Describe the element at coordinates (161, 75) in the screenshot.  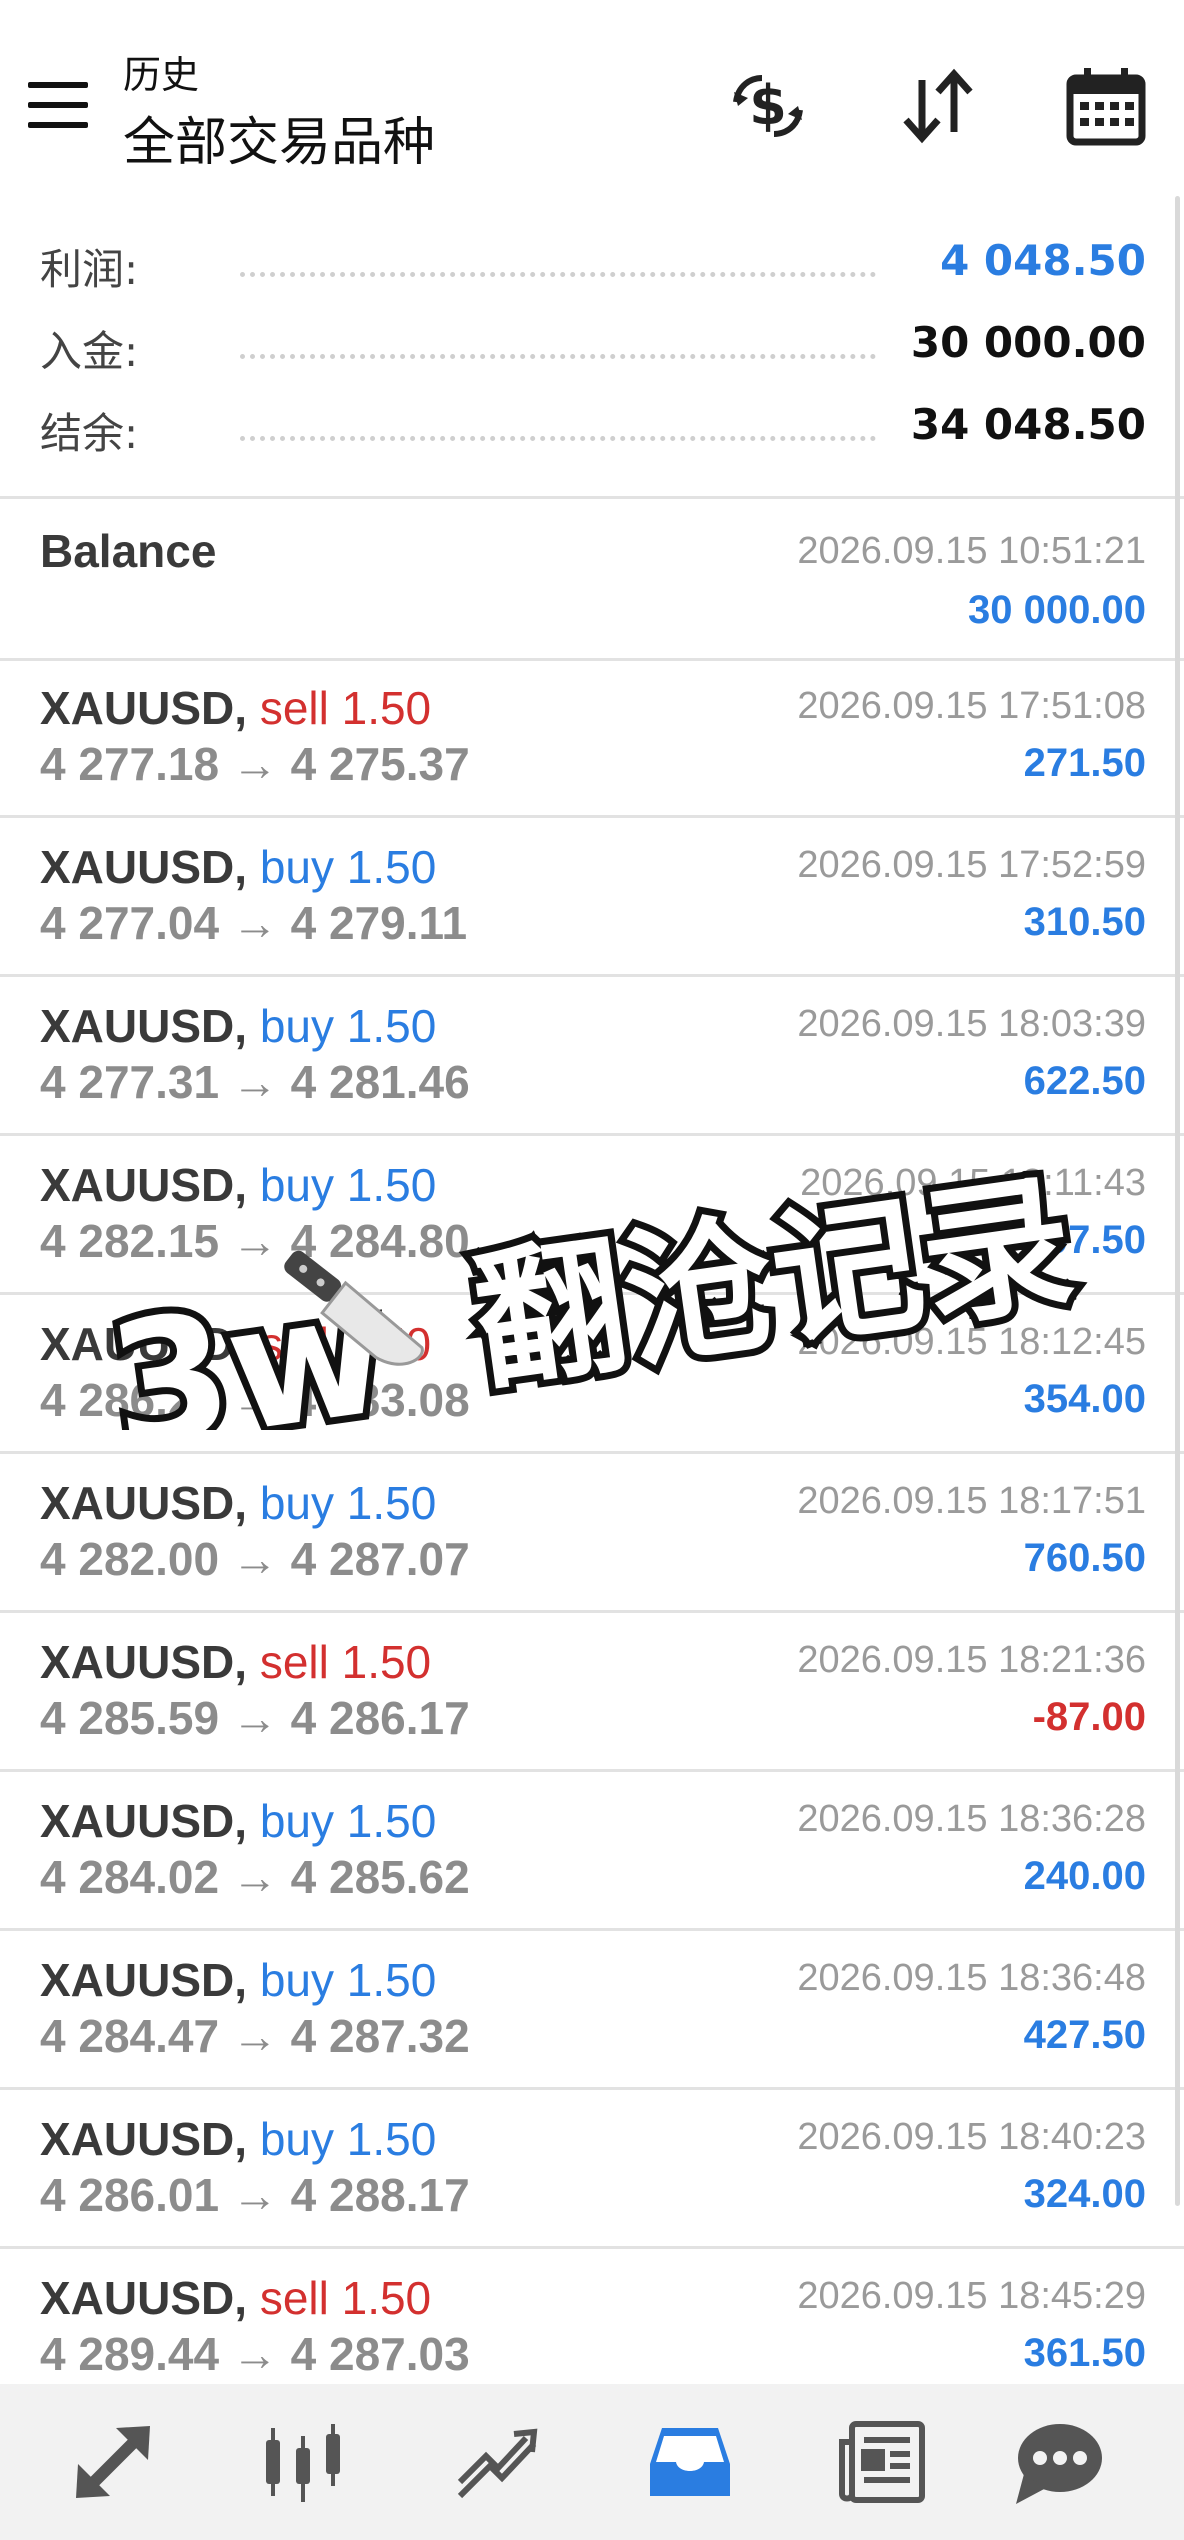
I see `header-subtitle: 历史` at that location.